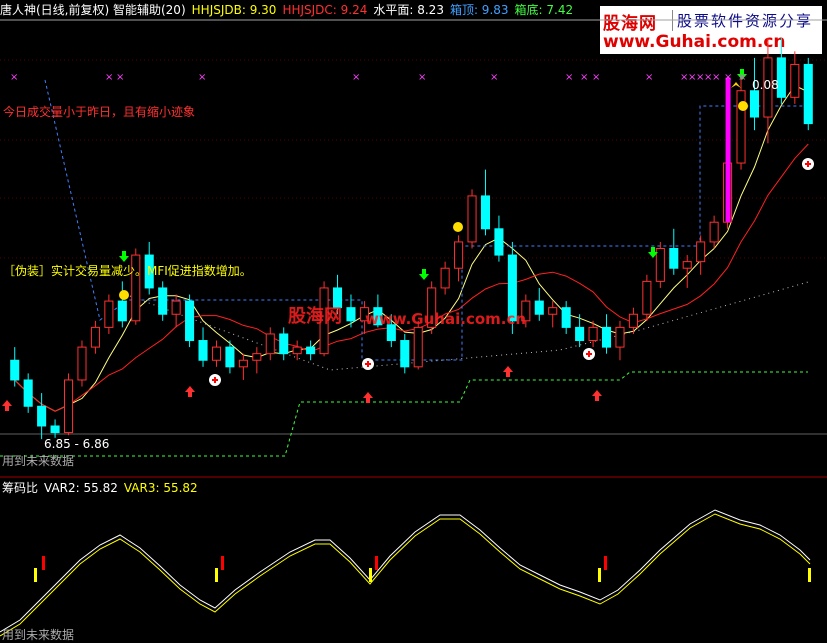 The height and width of the screenshot is (643, 827). I want to click on top-marker-4: ×, so click(356, 77).